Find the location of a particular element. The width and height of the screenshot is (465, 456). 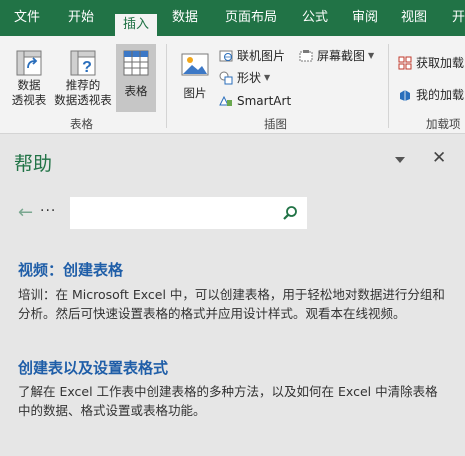

screenshot-button: 屏幕截图 ▼ is located at coordinates (336, 56).